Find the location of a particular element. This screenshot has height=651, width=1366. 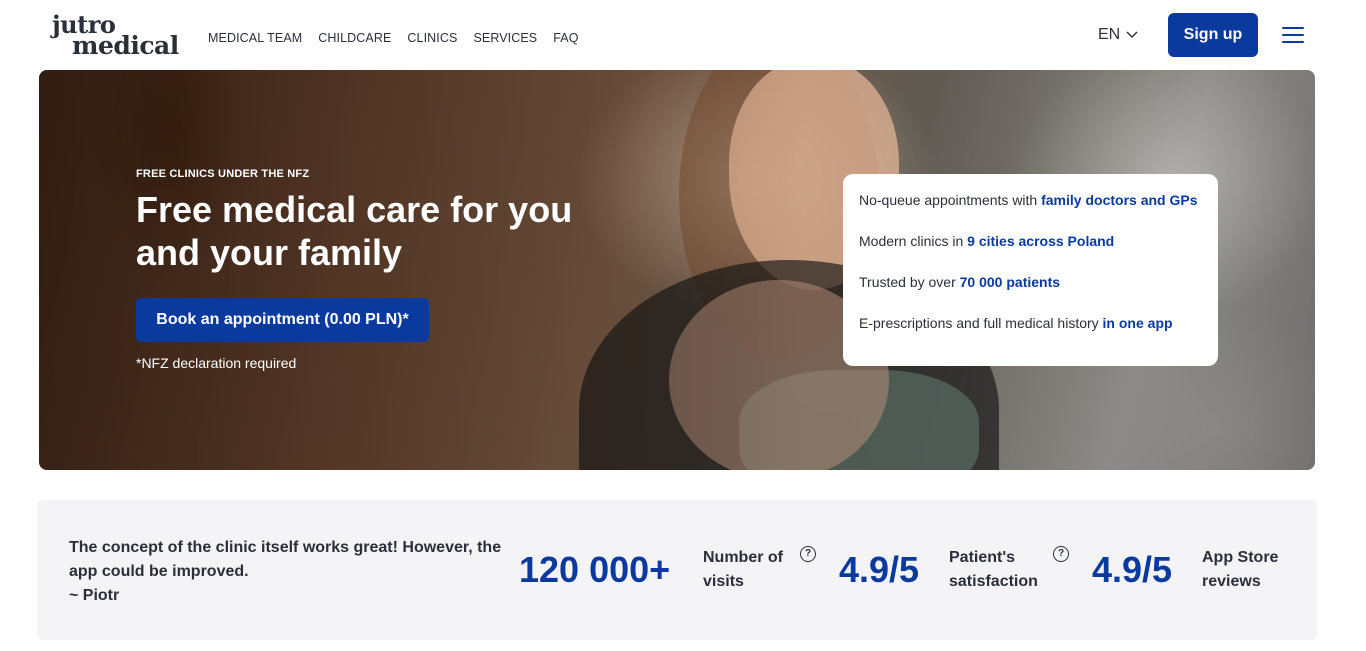

feature-item: Modern clinics in 9 cities across Poland is located at coordinates (987, 241).